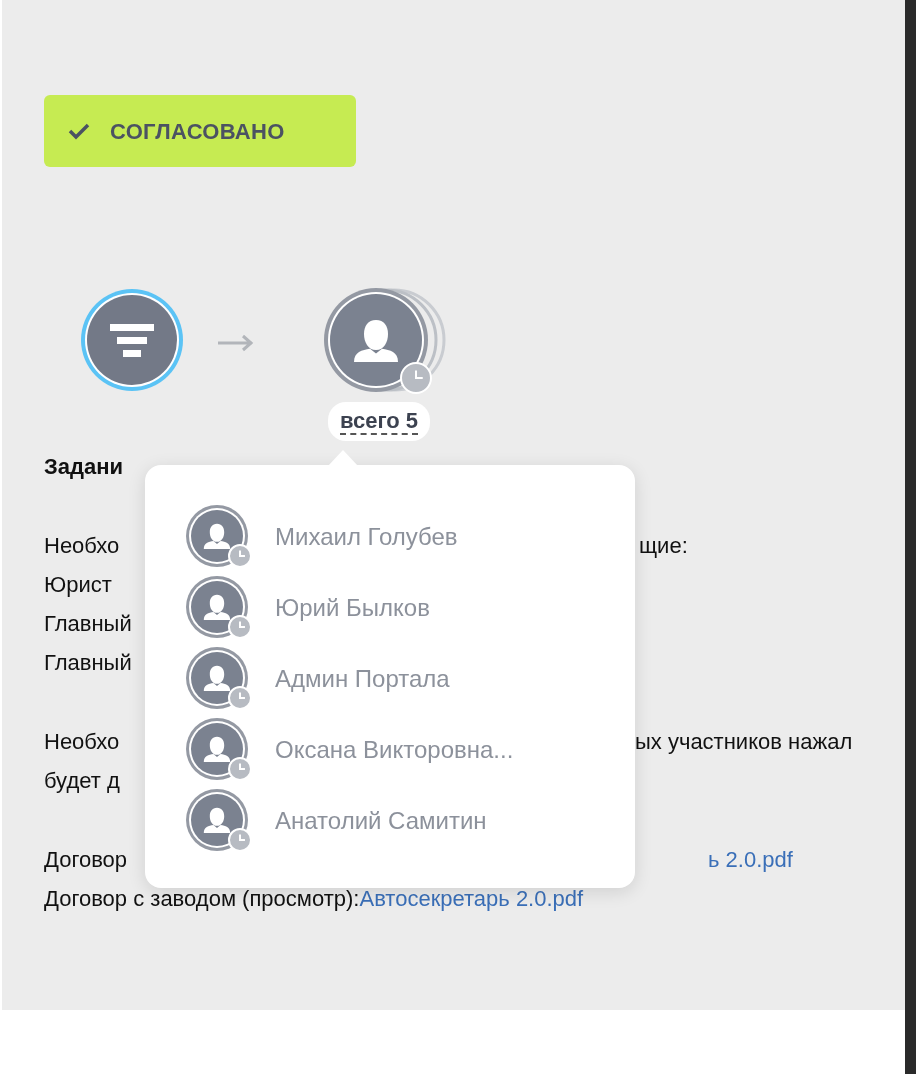  What do you see at coordinates (362, 678) in the screenshot?
I see `participant-name: Админ Портала` at bounding box center [362, 678].